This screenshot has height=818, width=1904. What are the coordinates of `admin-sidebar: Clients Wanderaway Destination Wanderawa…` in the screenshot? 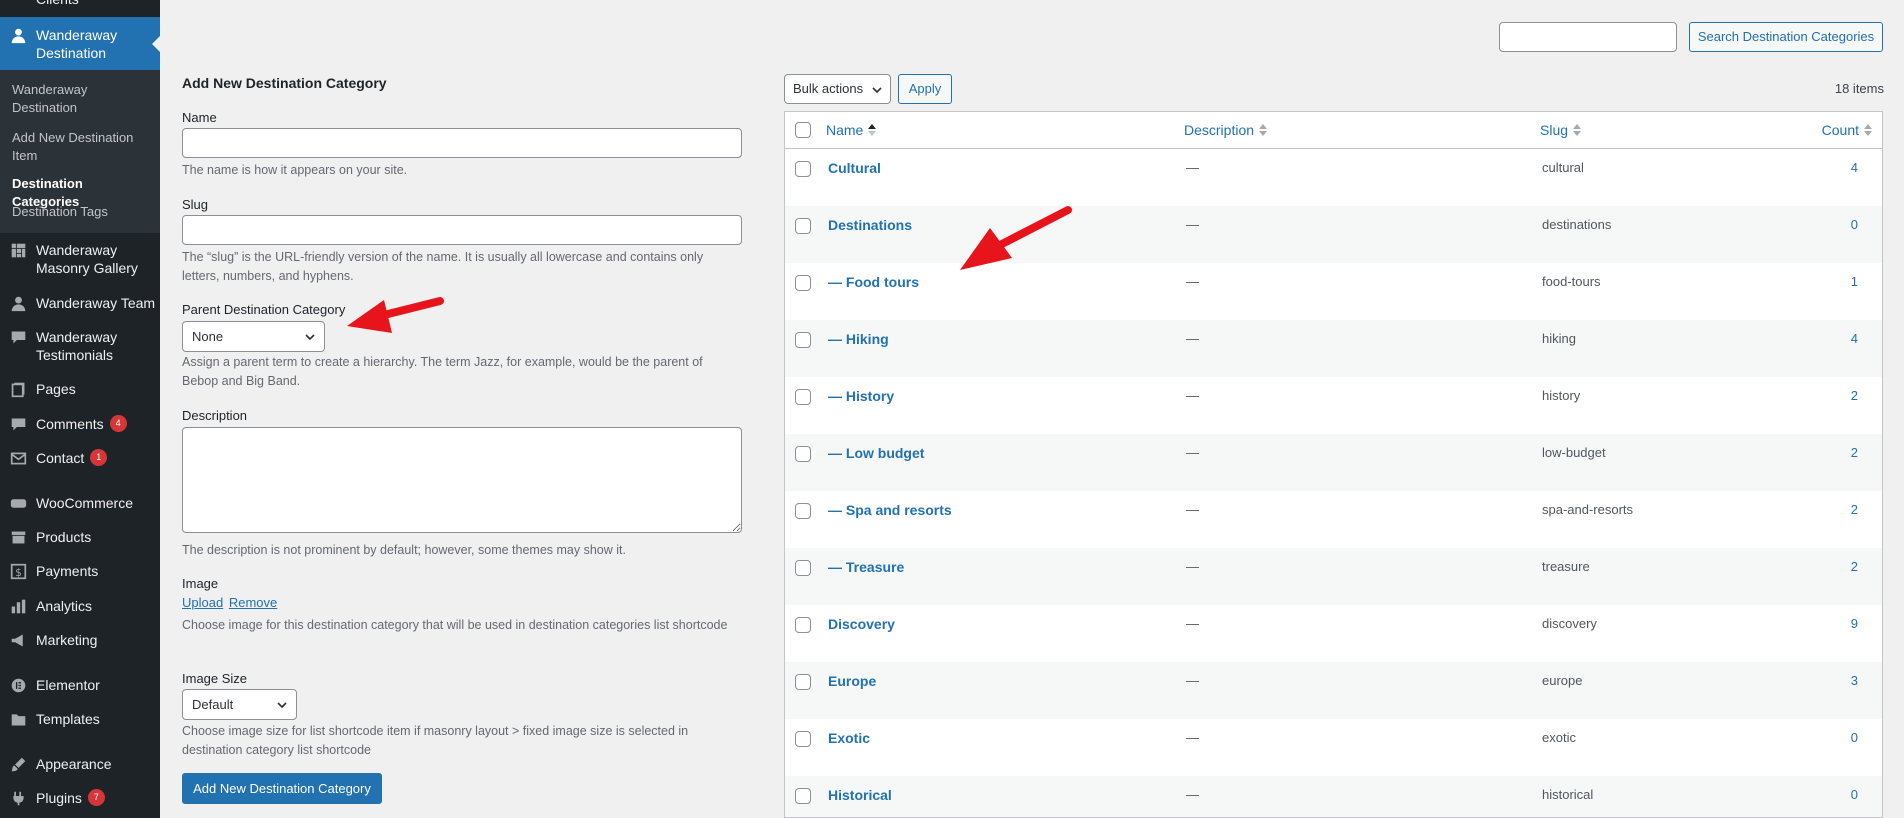 It's located at (80, 409).